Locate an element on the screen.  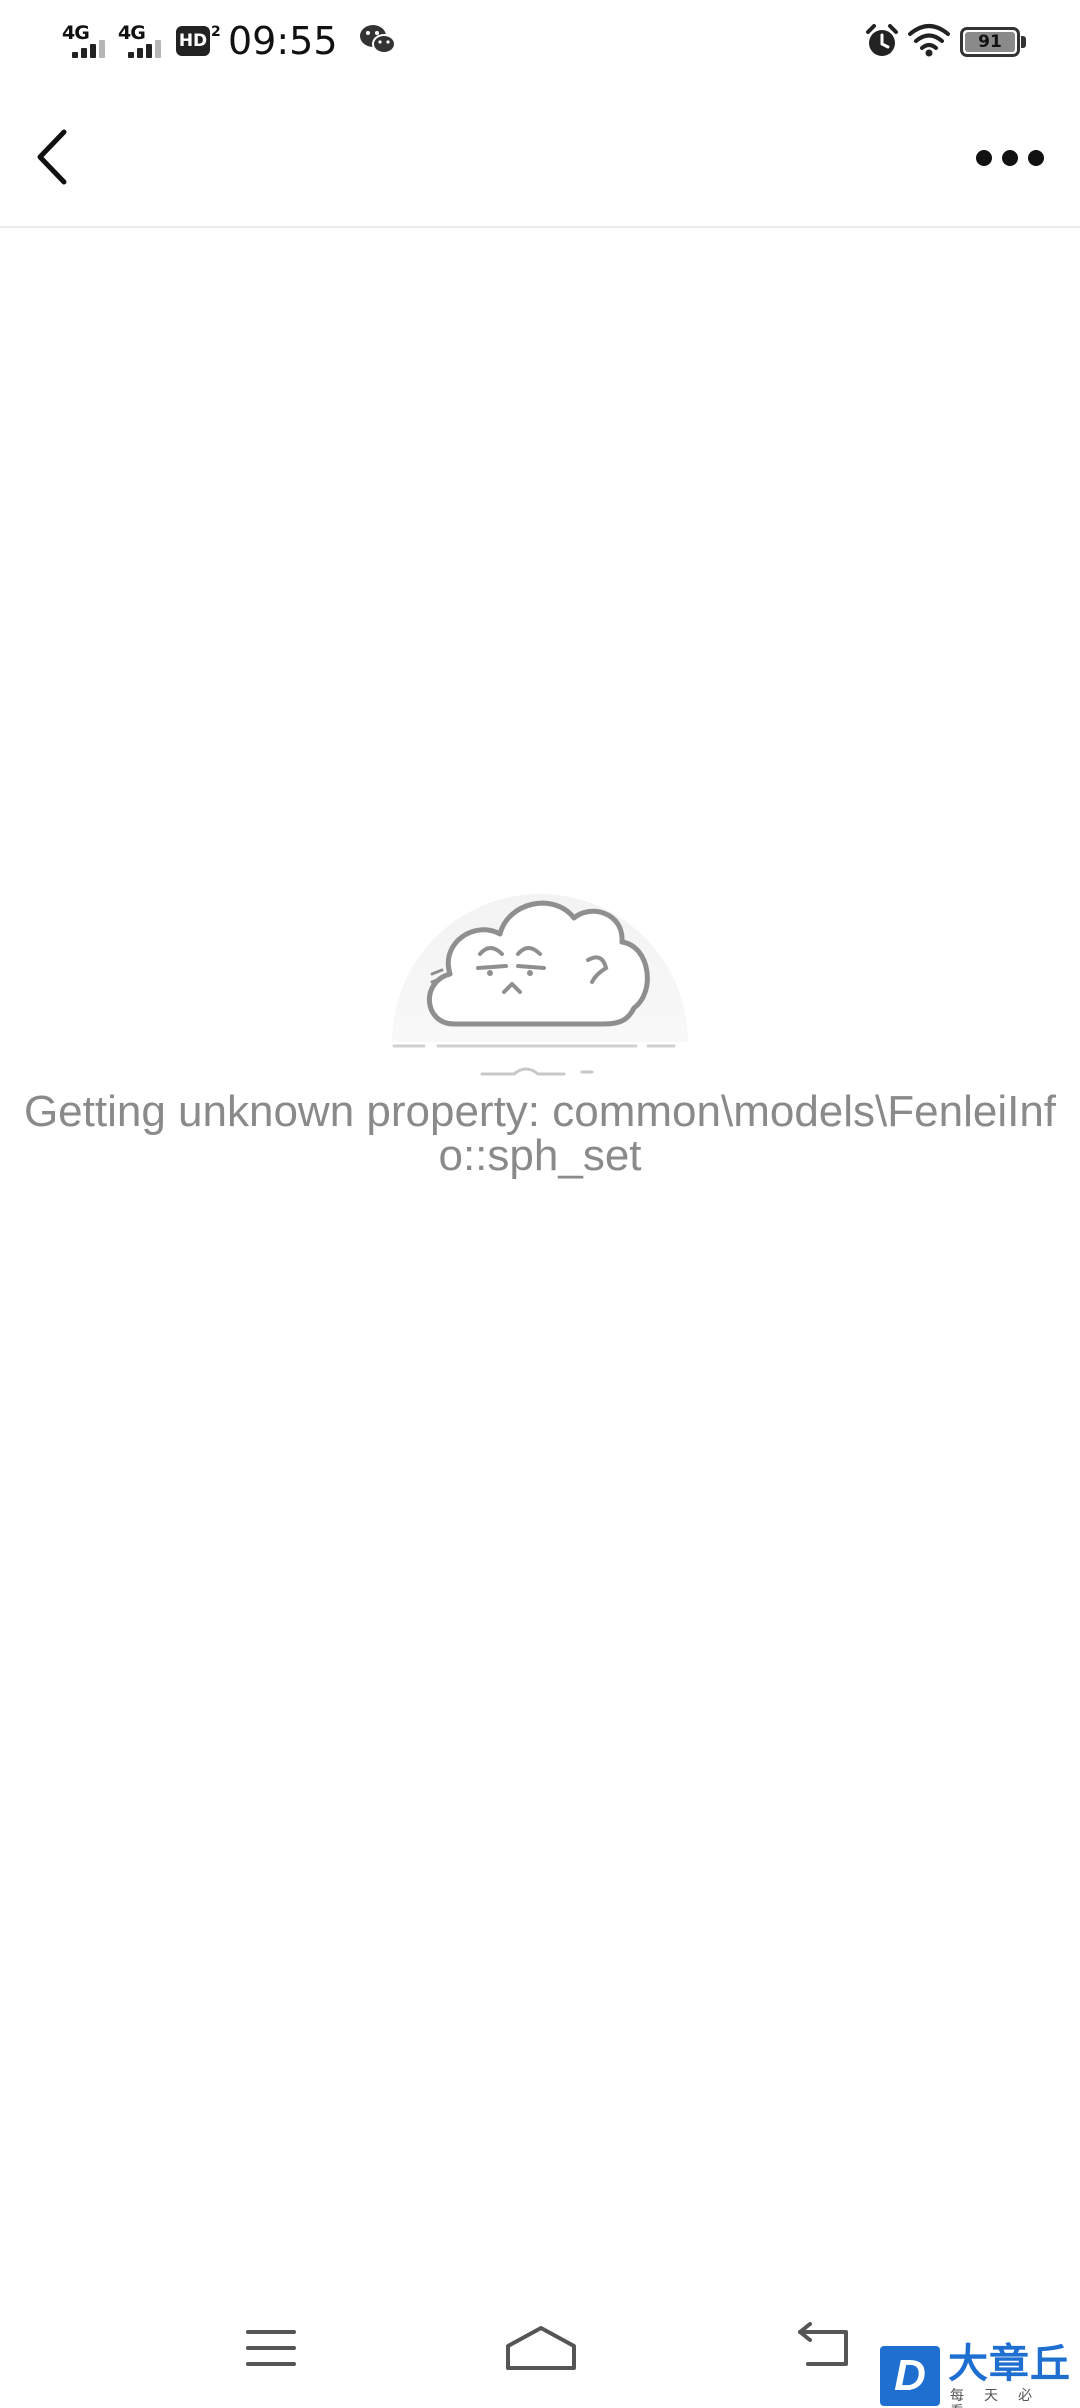
watermark-logo: D 大章丘 每天必看 is located at coordinates (978, 2369).